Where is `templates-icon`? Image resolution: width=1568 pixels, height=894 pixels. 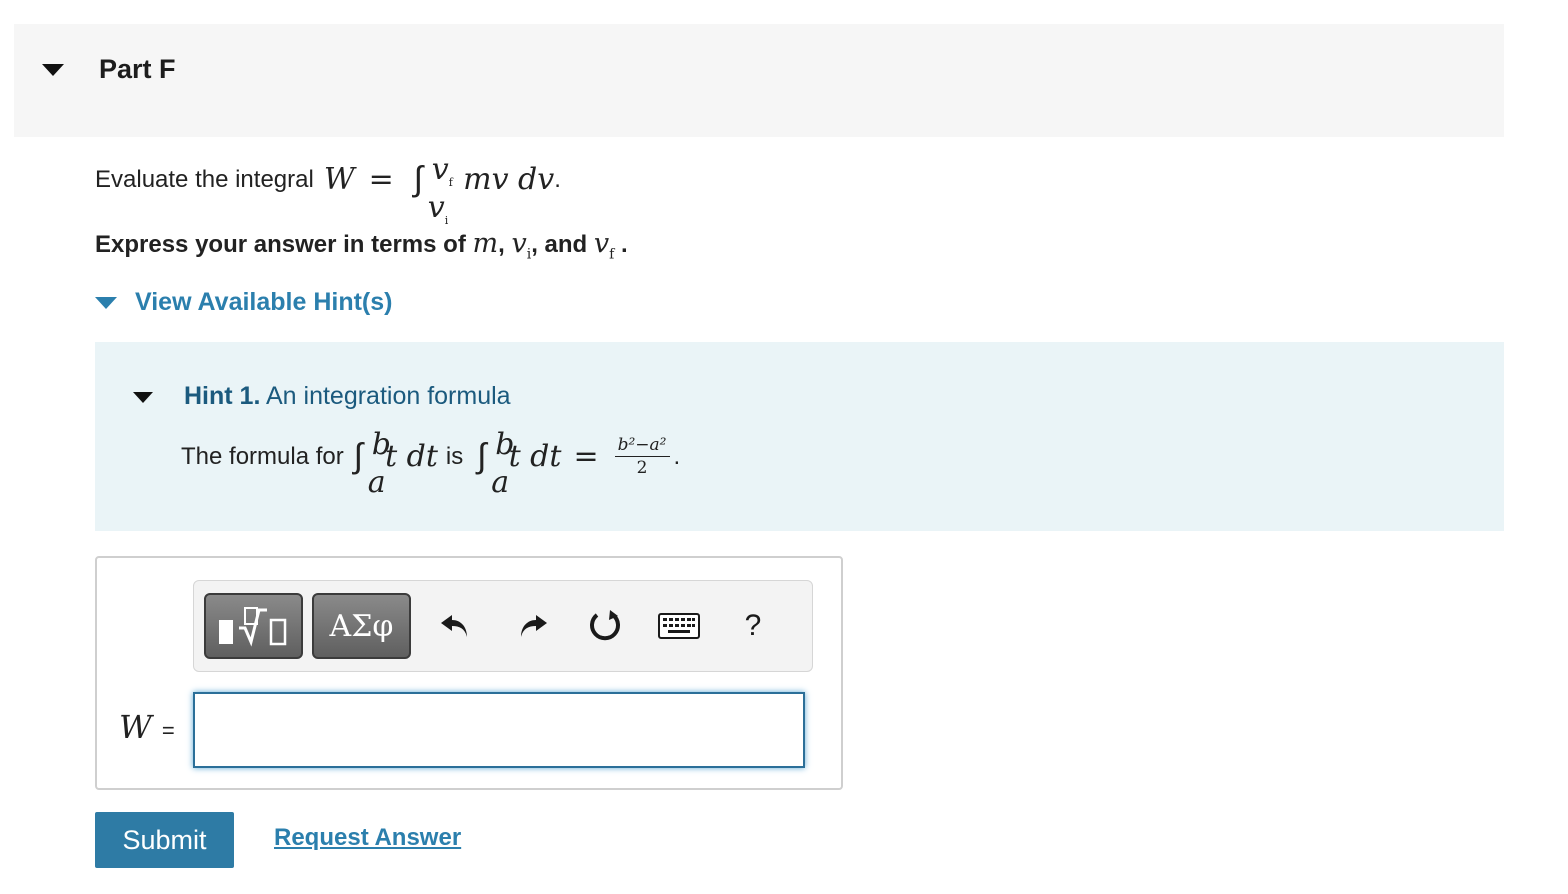 templates-icon is located at coordinates (252, 627).